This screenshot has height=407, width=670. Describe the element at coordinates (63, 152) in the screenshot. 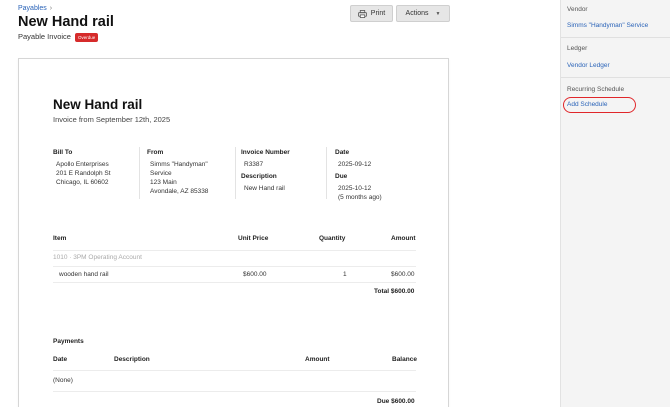

I see `bill-to-label: Bill To` at that location.